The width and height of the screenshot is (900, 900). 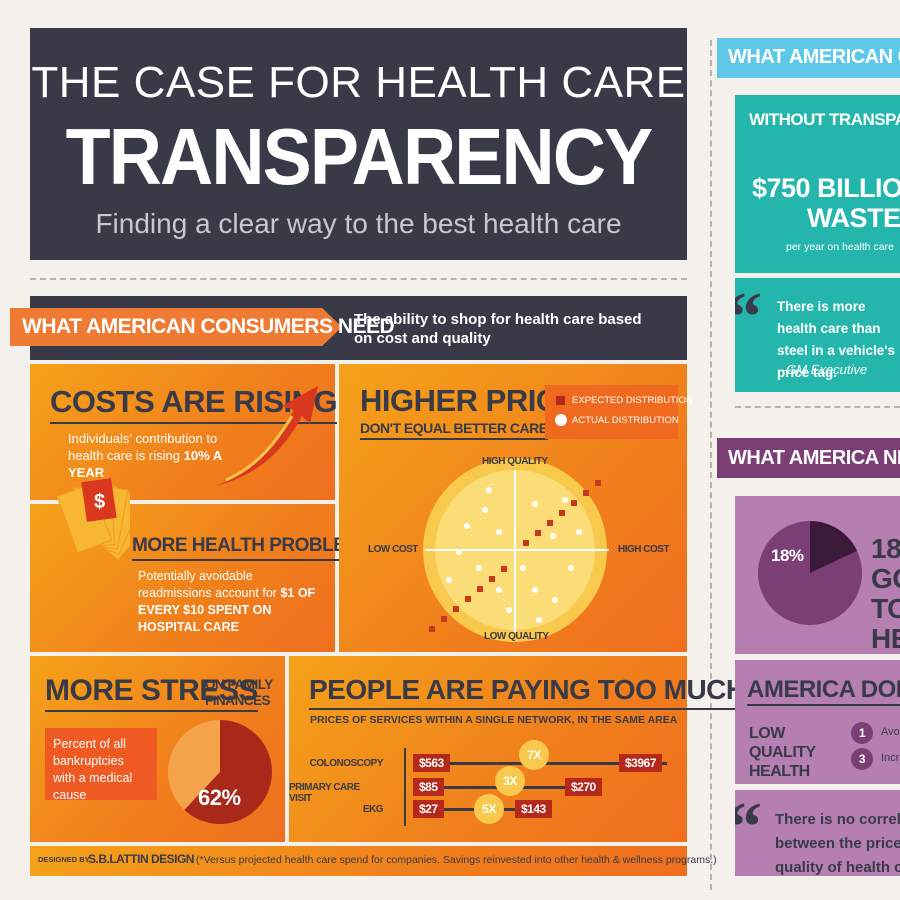 I want to click on right-banner-1-label: WHAT AMERICAN CONSUMERS NEED, so click(x=814, y=57).